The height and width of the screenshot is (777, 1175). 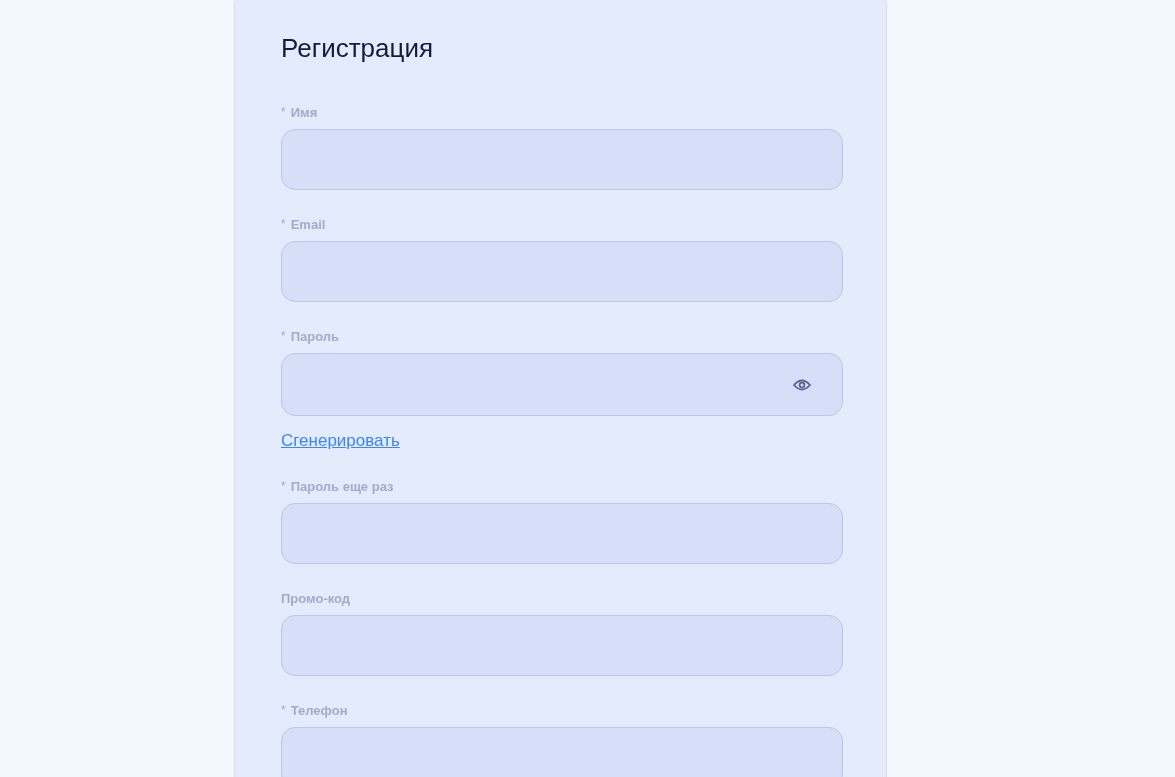 I want to click on field-label: Email, so click(x=308, y=224).